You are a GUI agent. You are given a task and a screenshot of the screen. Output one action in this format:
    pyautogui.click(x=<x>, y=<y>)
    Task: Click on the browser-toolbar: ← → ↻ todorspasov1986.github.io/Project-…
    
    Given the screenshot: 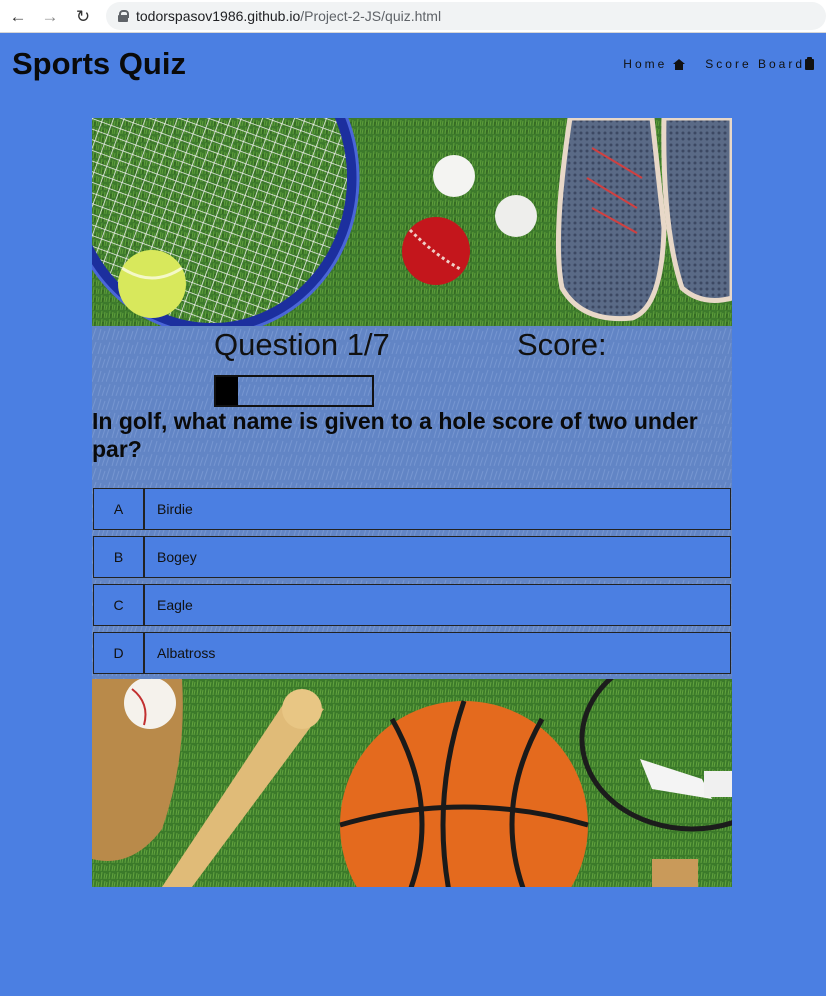 What is the action you would take?
    pyautogui.click(x=413, y=16)
    